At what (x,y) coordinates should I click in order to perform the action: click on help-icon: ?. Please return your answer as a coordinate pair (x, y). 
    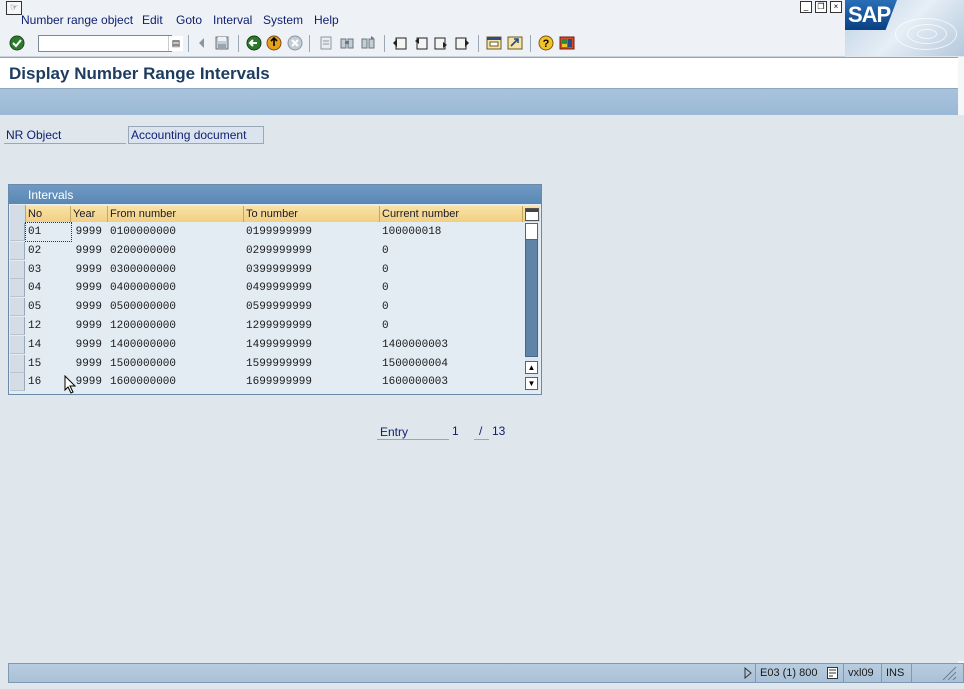
    Looking at the image, I should click on (546, 43).